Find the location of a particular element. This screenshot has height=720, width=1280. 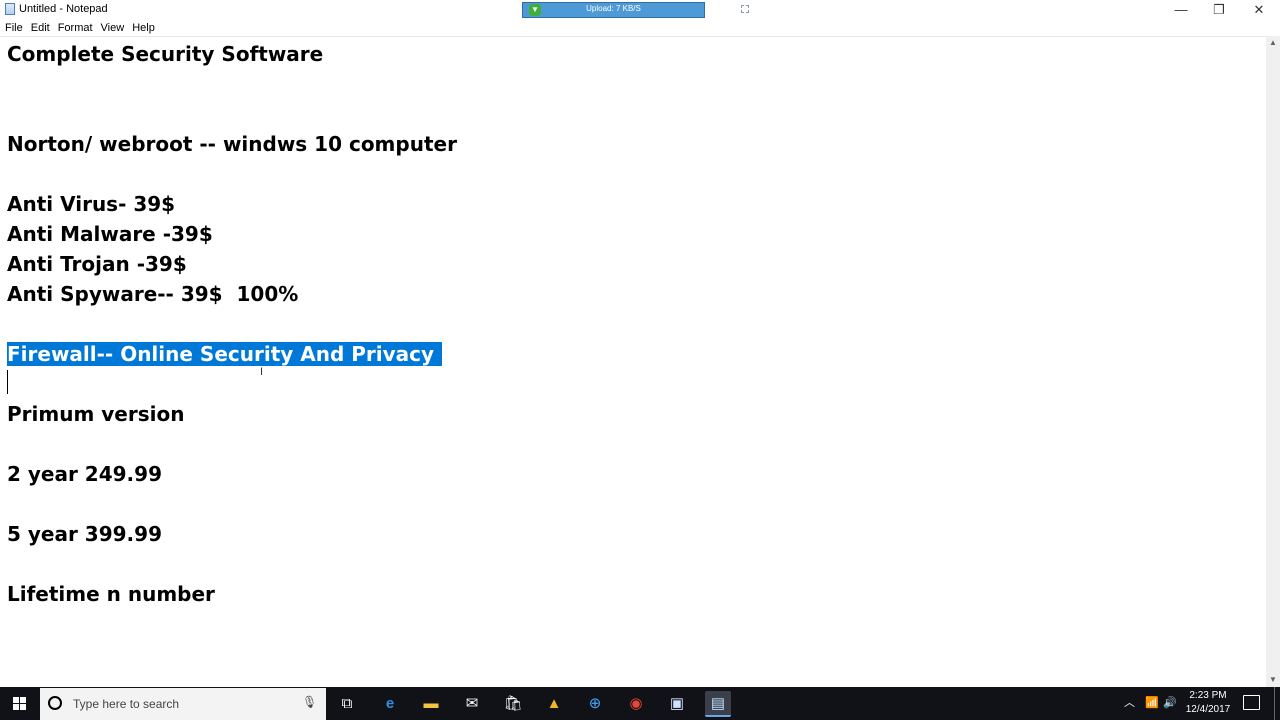

menu-help: Help is located at coordinates (143, 28).